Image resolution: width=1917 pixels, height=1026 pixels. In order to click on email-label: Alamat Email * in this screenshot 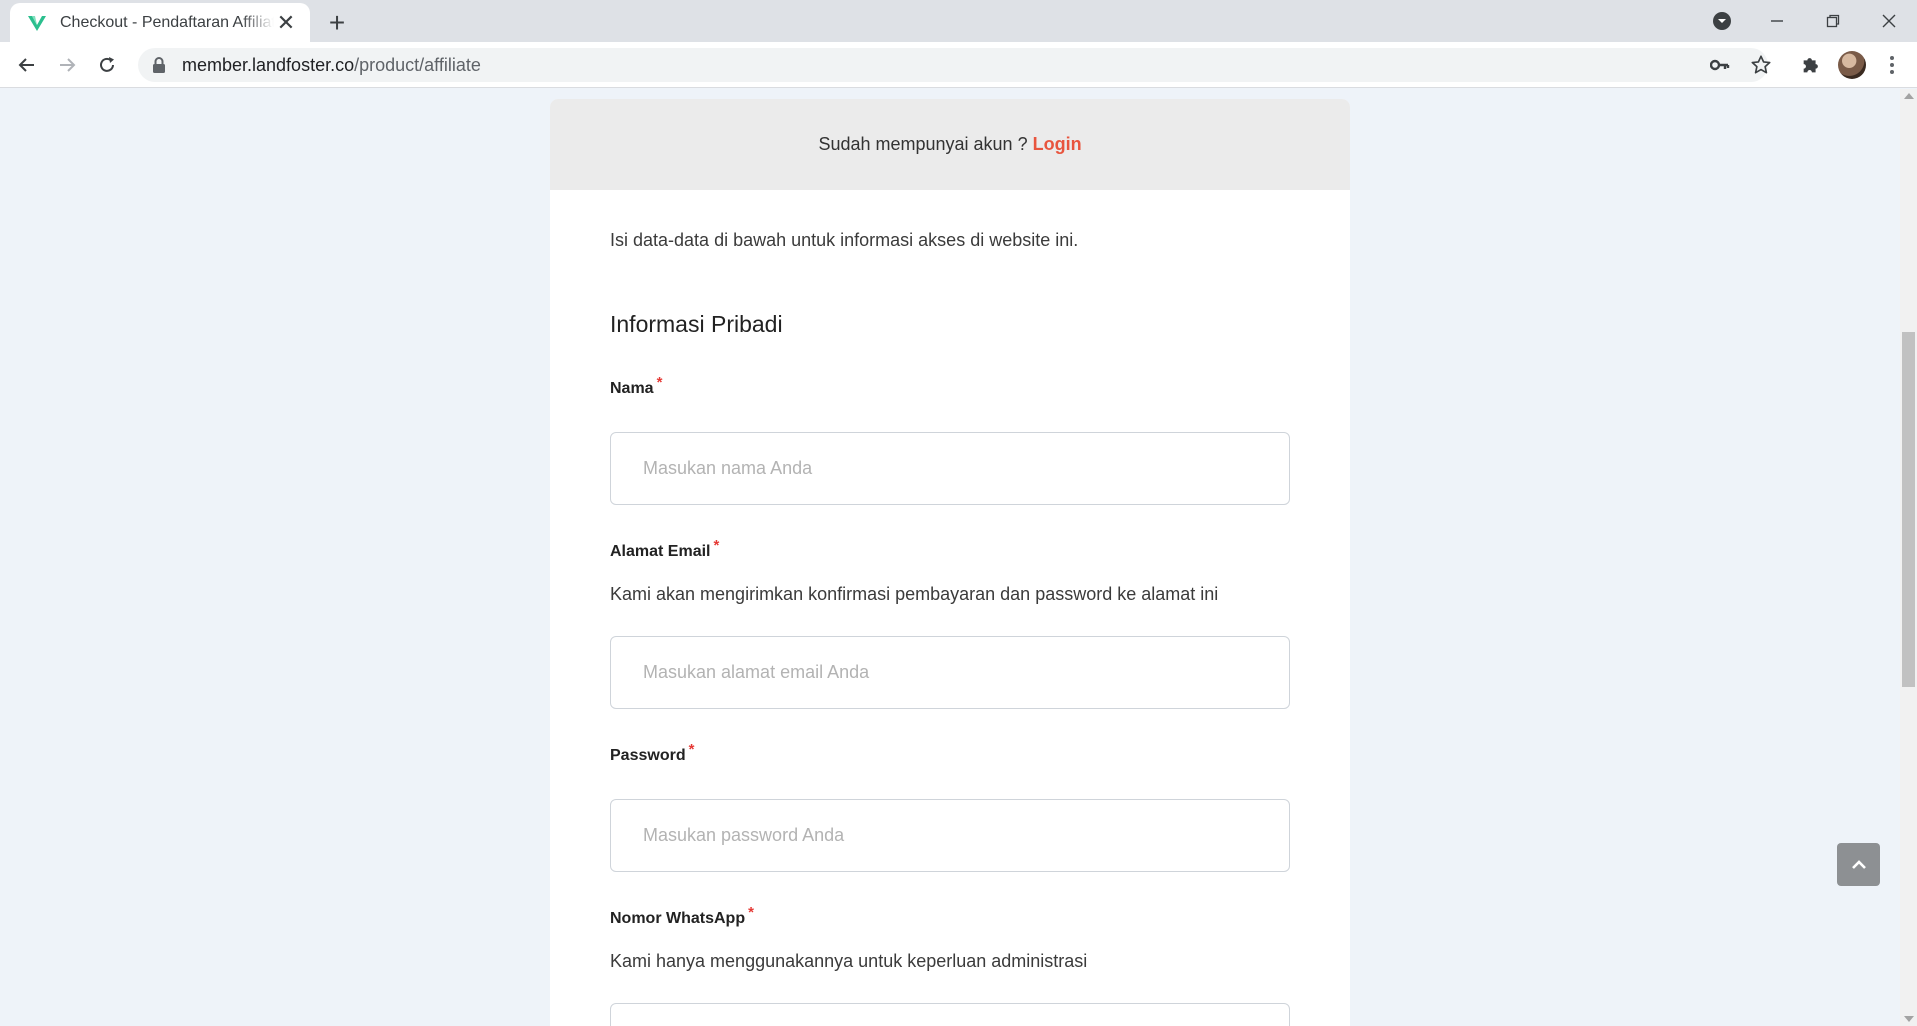, I will do `click(664, 549)`.